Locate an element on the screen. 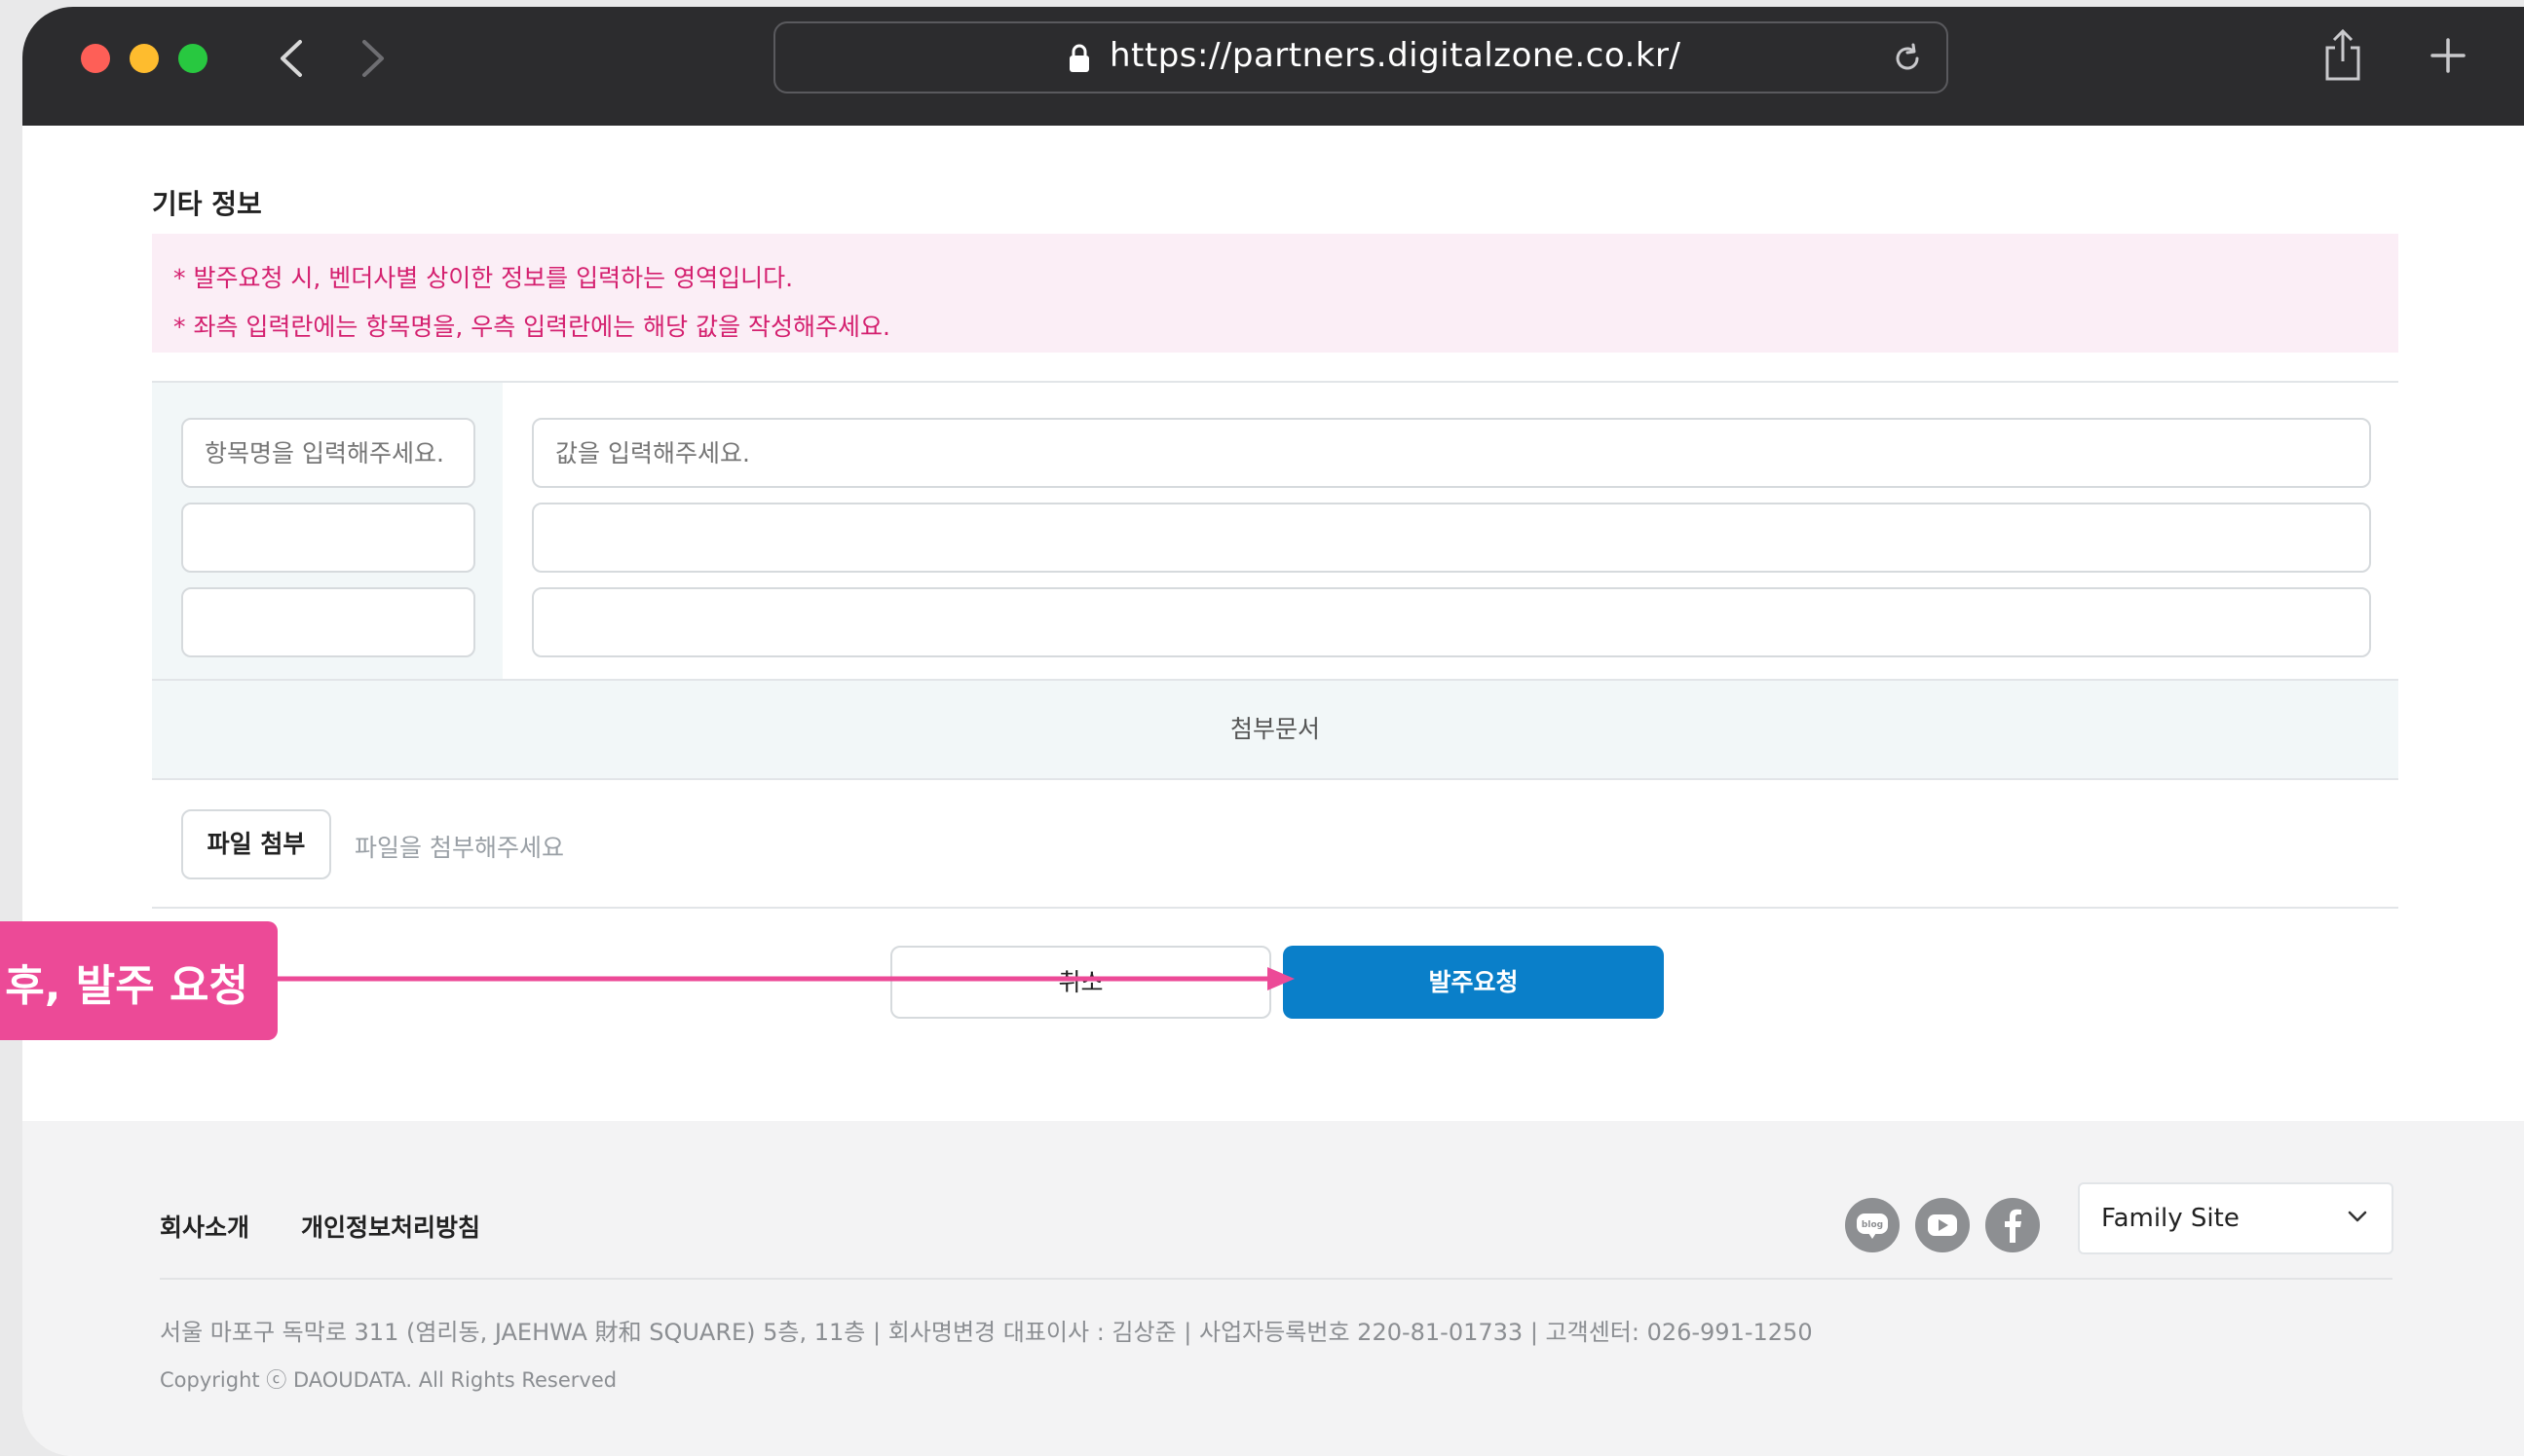  file-attach-button: 파일 첨부 is located at coordinates (256, 844).